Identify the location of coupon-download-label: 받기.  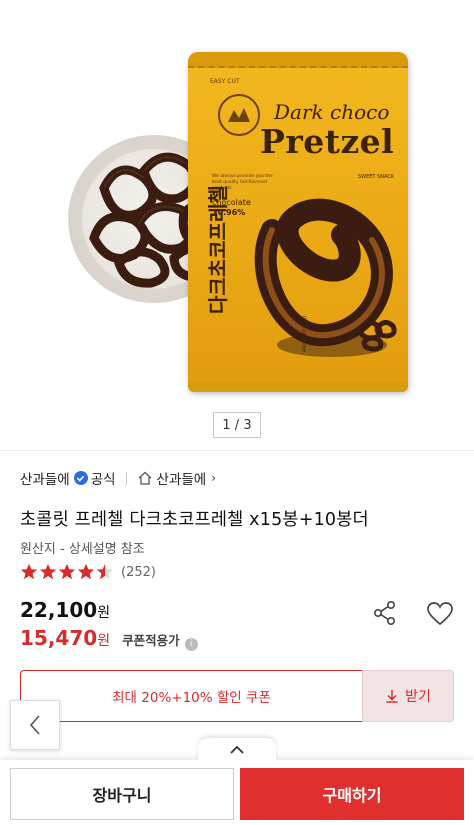
(418, 697).